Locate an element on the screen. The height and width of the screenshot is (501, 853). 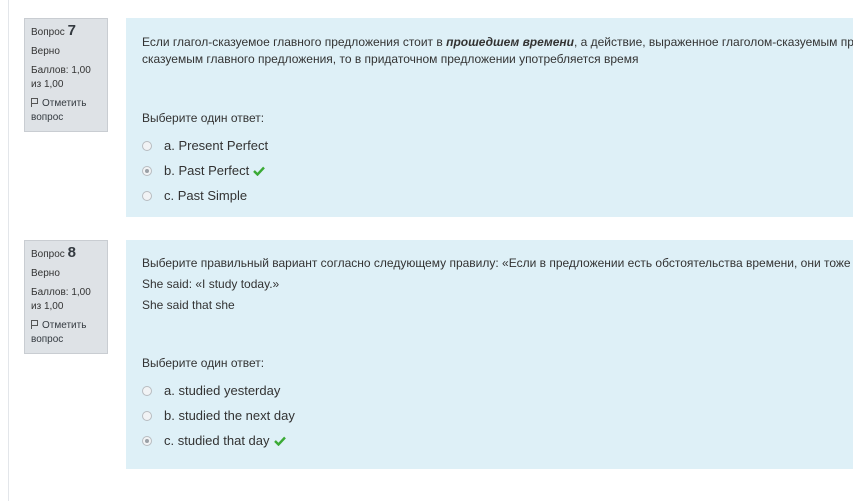
answer-label: b. studied the next day is located at coordinates (229, 415).